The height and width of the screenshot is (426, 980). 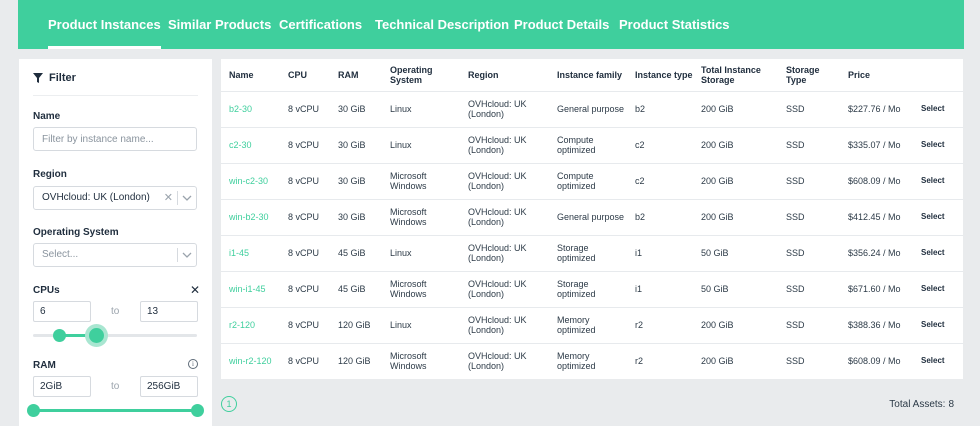 I want to click on column-header-storage: Total Instance Storage, so click(x=735, y=75).